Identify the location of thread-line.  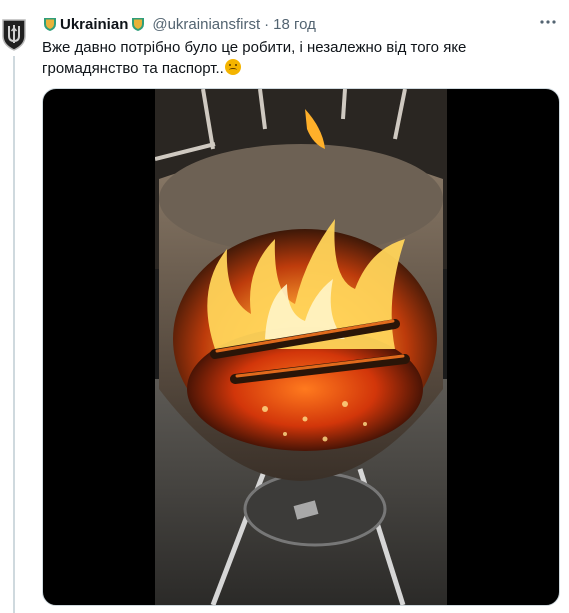
(14, 334).